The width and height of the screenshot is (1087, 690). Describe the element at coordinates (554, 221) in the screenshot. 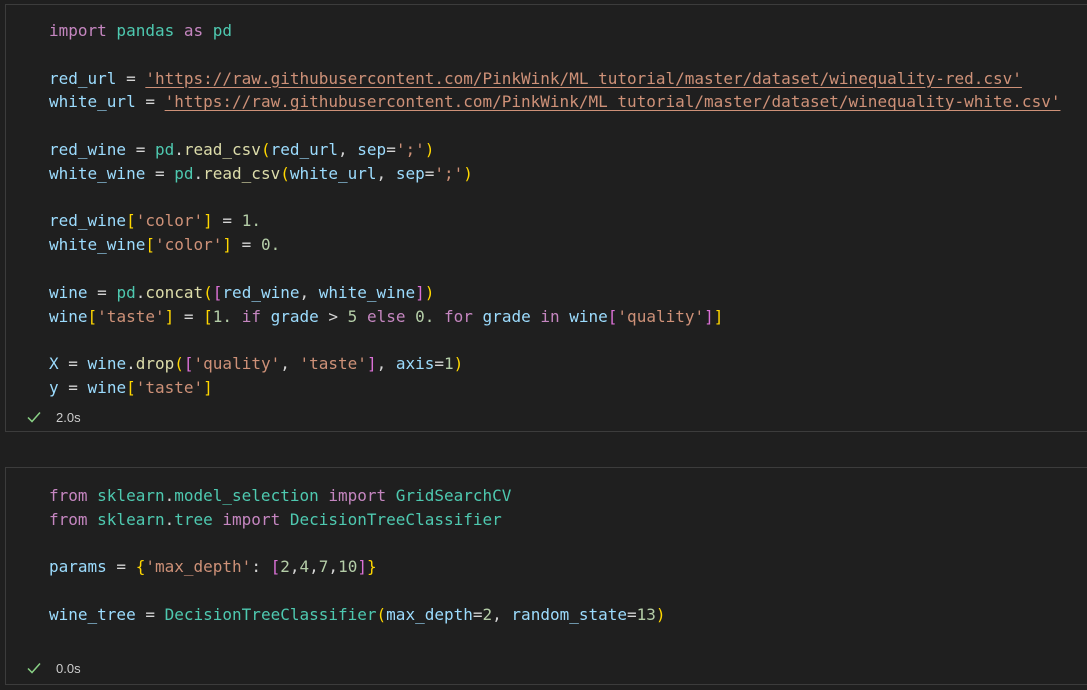

I see `code-line: red_wine['color'] = 1.` at that location.